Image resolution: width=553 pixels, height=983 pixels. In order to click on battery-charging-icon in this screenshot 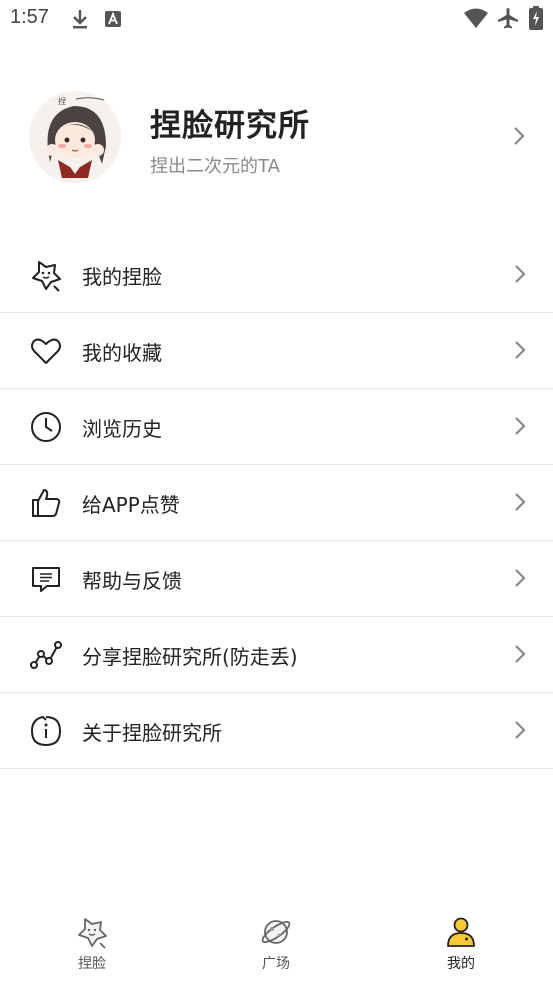, I will do `click(536, 18)`.